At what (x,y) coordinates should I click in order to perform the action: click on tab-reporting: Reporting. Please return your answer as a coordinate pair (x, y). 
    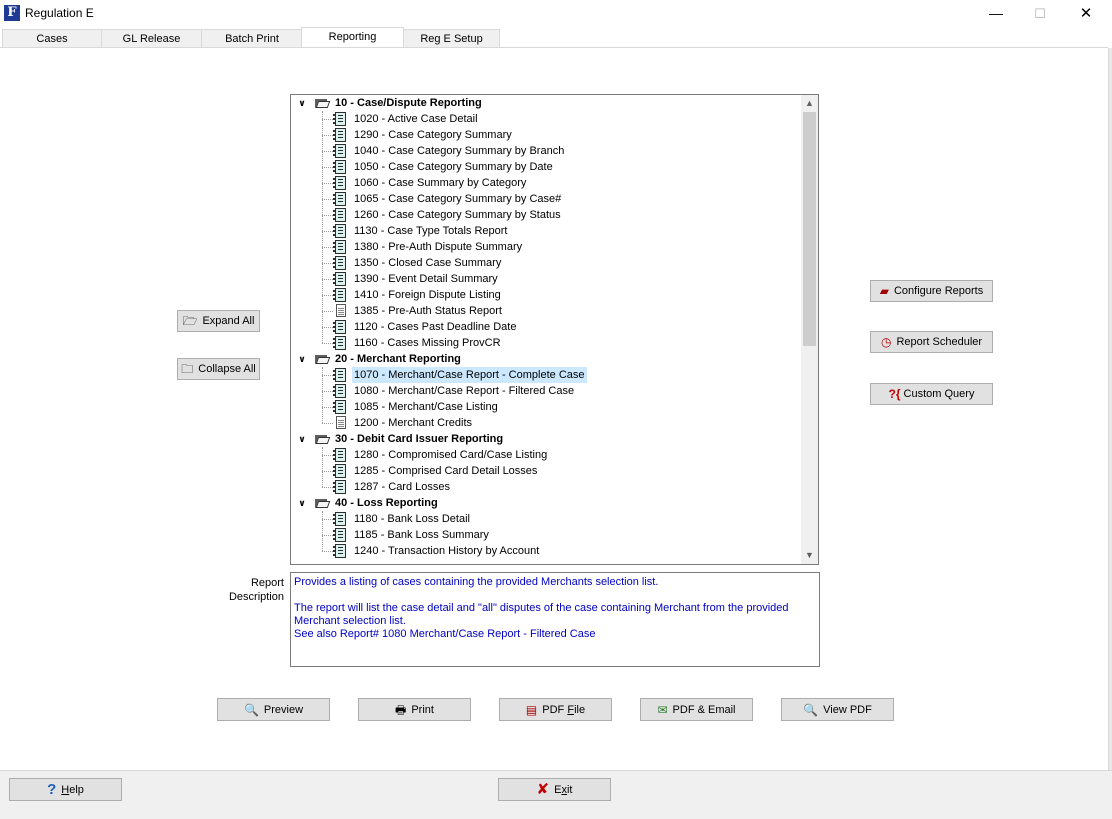
    Looking at the image, I should click on (352, 37).